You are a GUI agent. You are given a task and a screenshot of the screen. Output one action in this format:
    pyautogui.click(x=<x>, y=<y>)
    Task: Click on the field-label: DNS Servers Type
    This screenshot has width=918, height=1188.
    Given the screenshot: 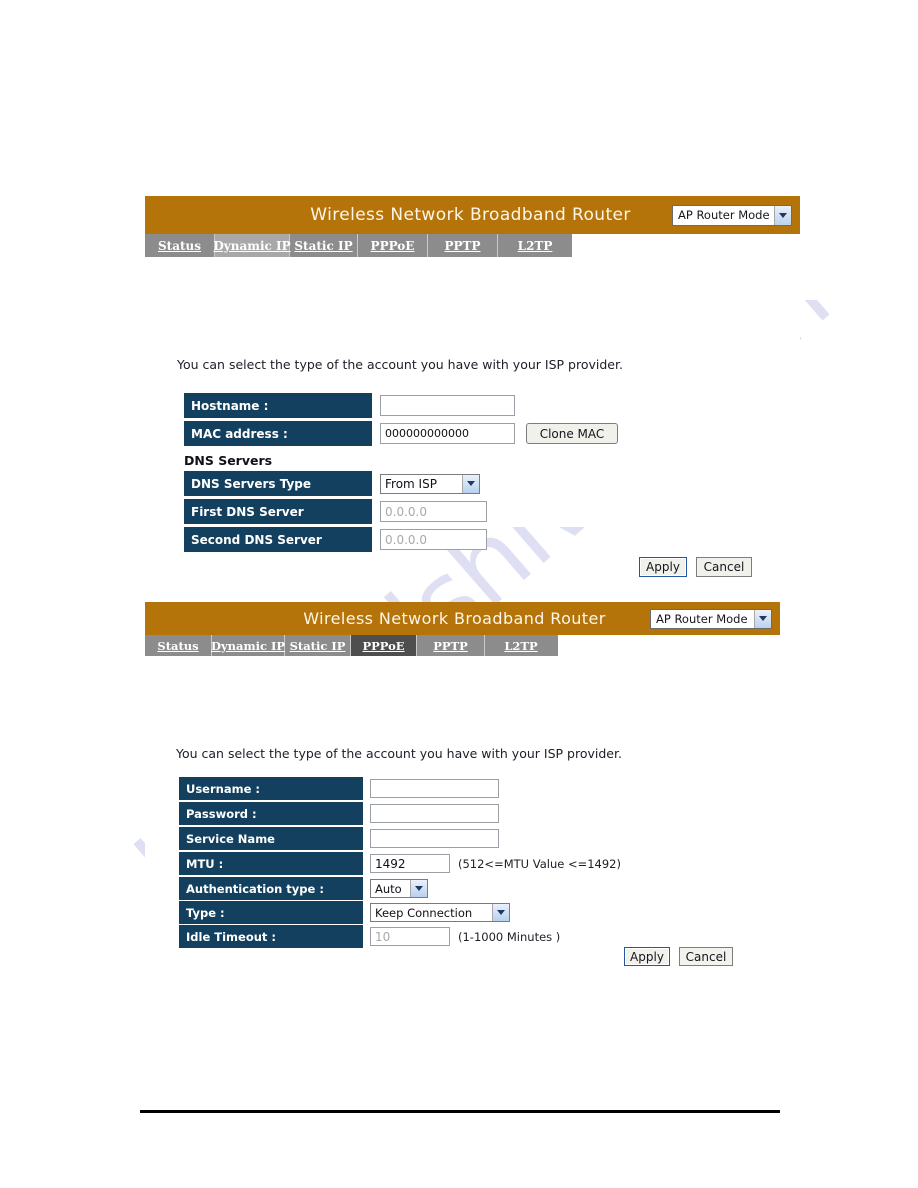 What is the action you would take?
    pyautogui.click(x=278, y=483)
    